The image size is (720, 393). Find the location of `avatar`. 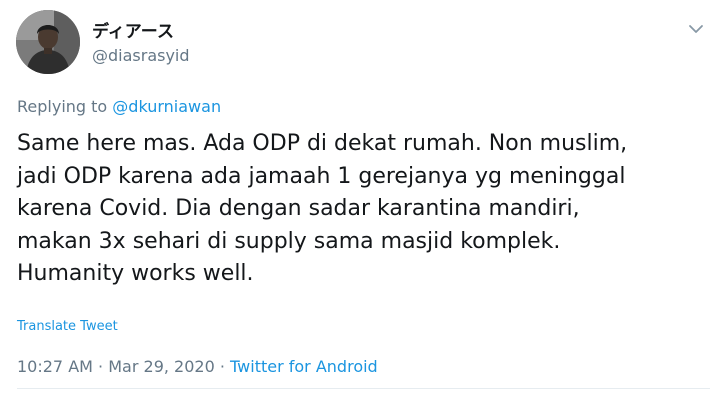

avatar is located at coordinates (48, 42).